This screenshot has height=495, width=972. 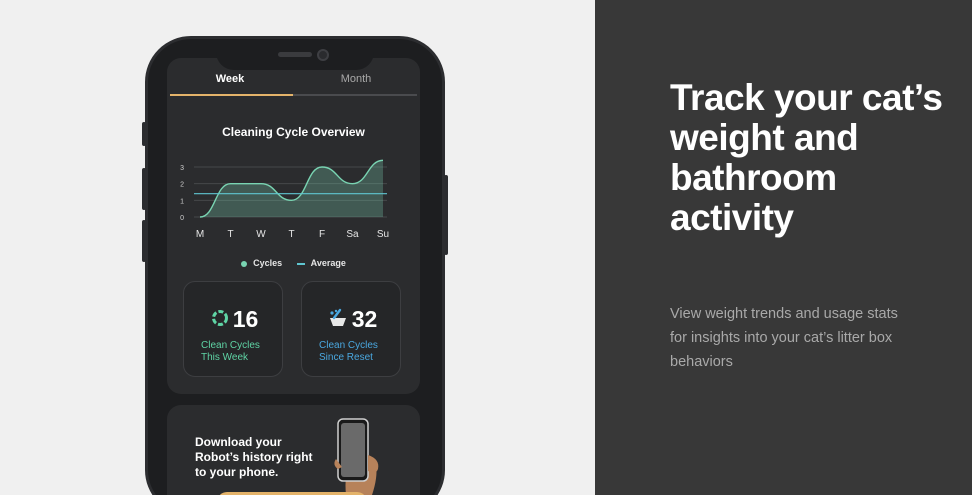 What do you see at coordinates (231, 95) in the screenshot?
I see `tab-active-indicator` at bounding box center [231, 95].